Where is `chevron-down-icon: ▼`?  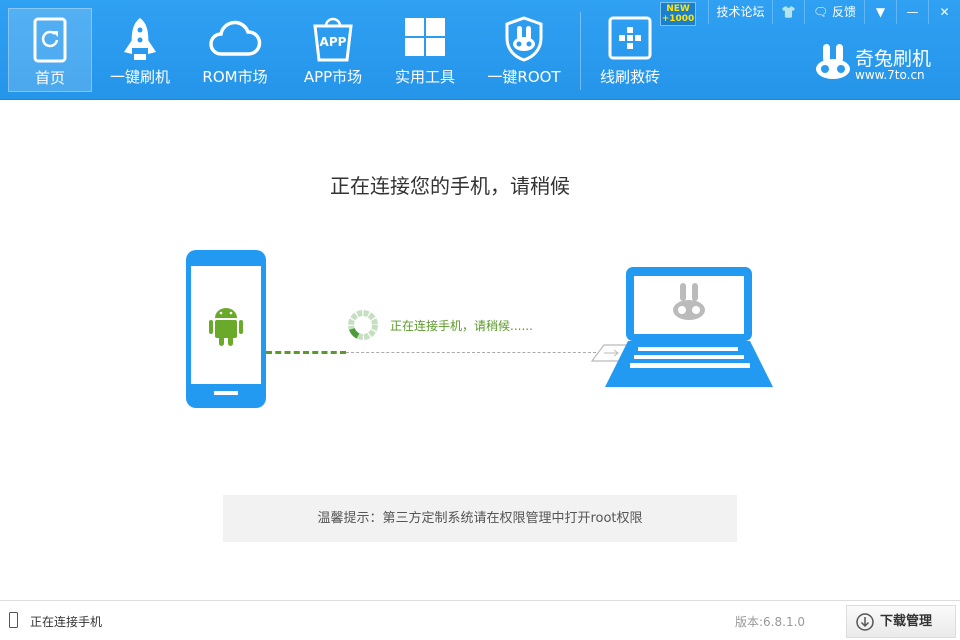
chevron-down-icon: ▼ is located at coordinates (880, 12).